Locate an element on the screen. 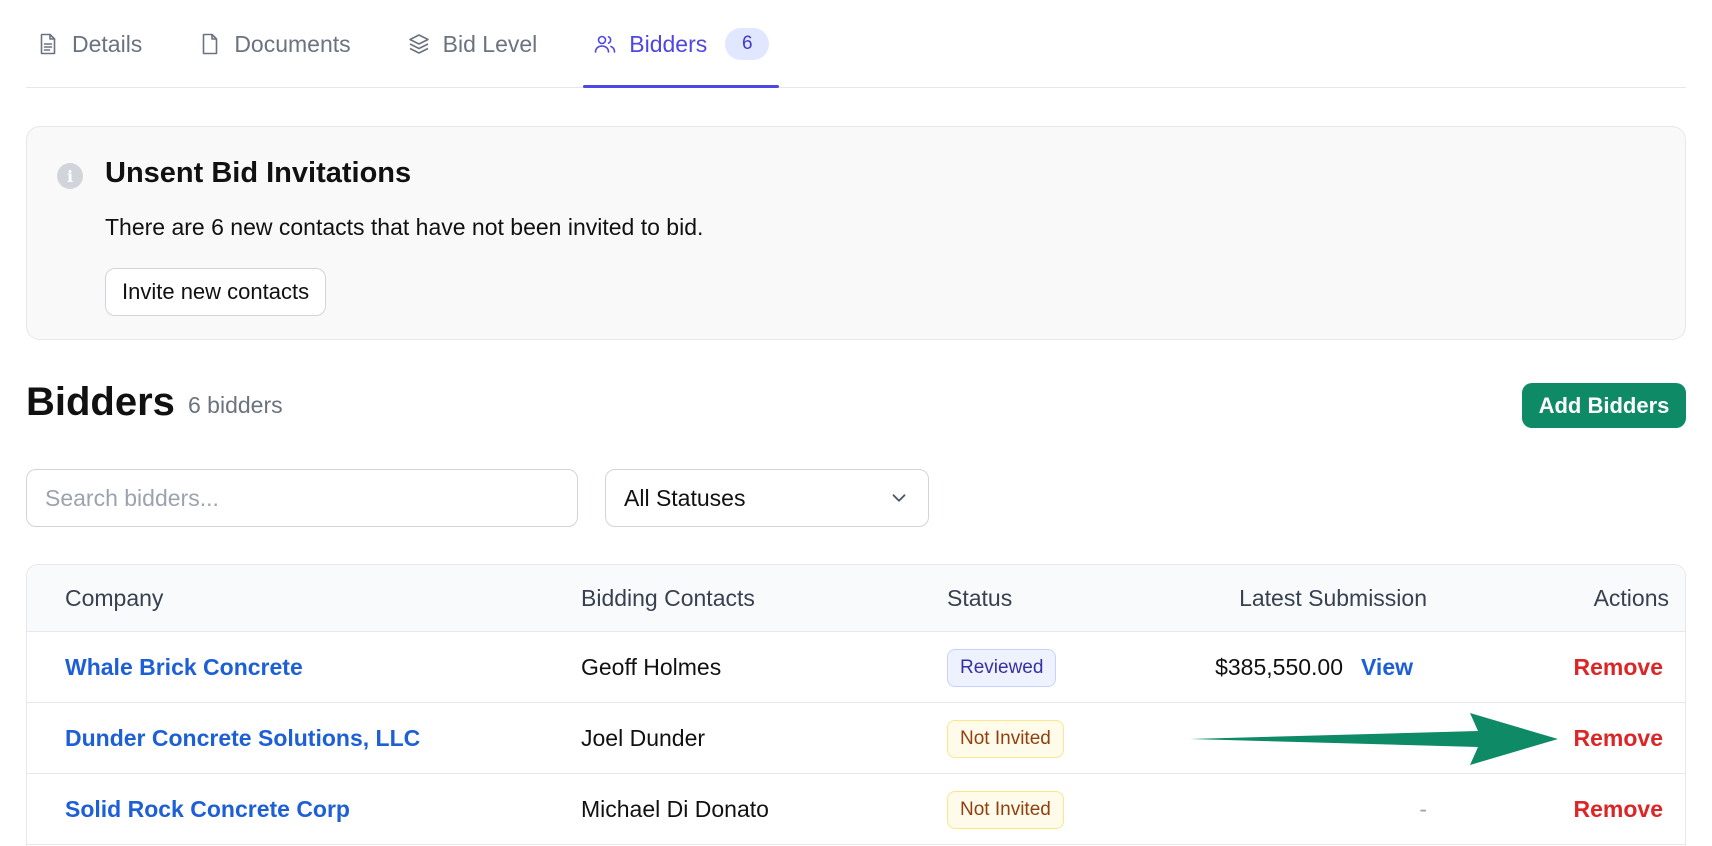 This screenshot has height=846, width=1712. tab-bid-level: Bid Level is located at coordinates (472, 44).